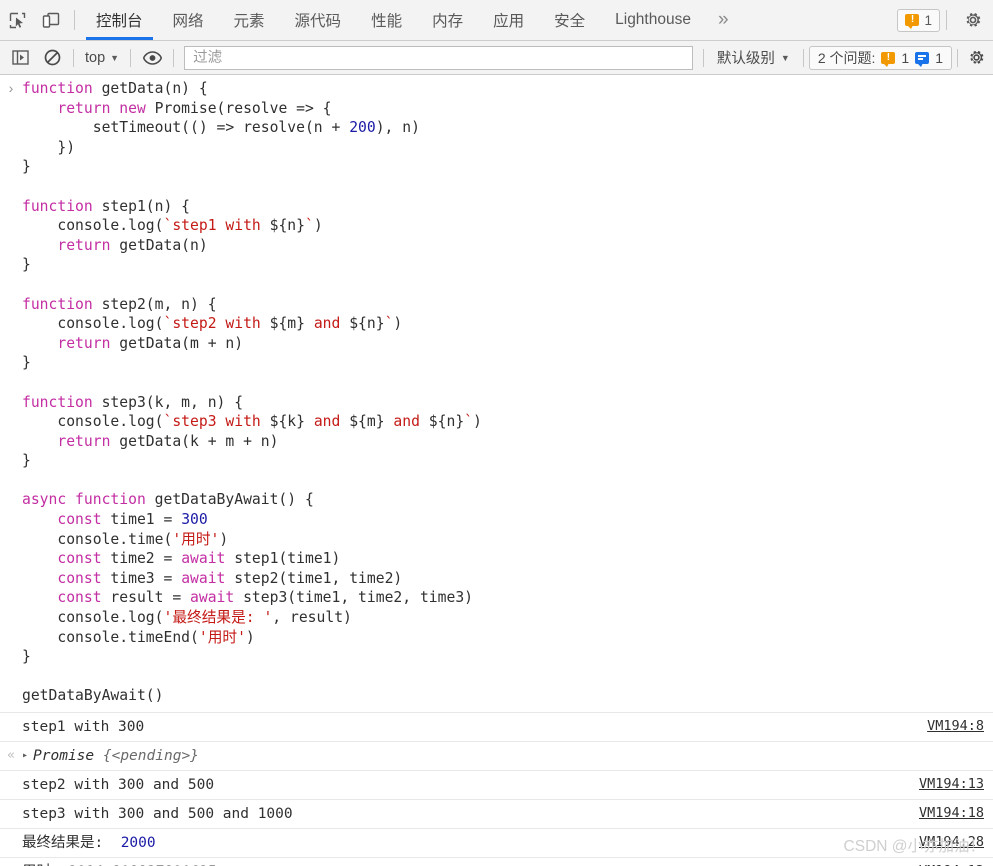 This screenshot has width=993, height=866. Describe the element at coordinates (133, 843) in the screenshot. I see `message-token: 2000` at that location.